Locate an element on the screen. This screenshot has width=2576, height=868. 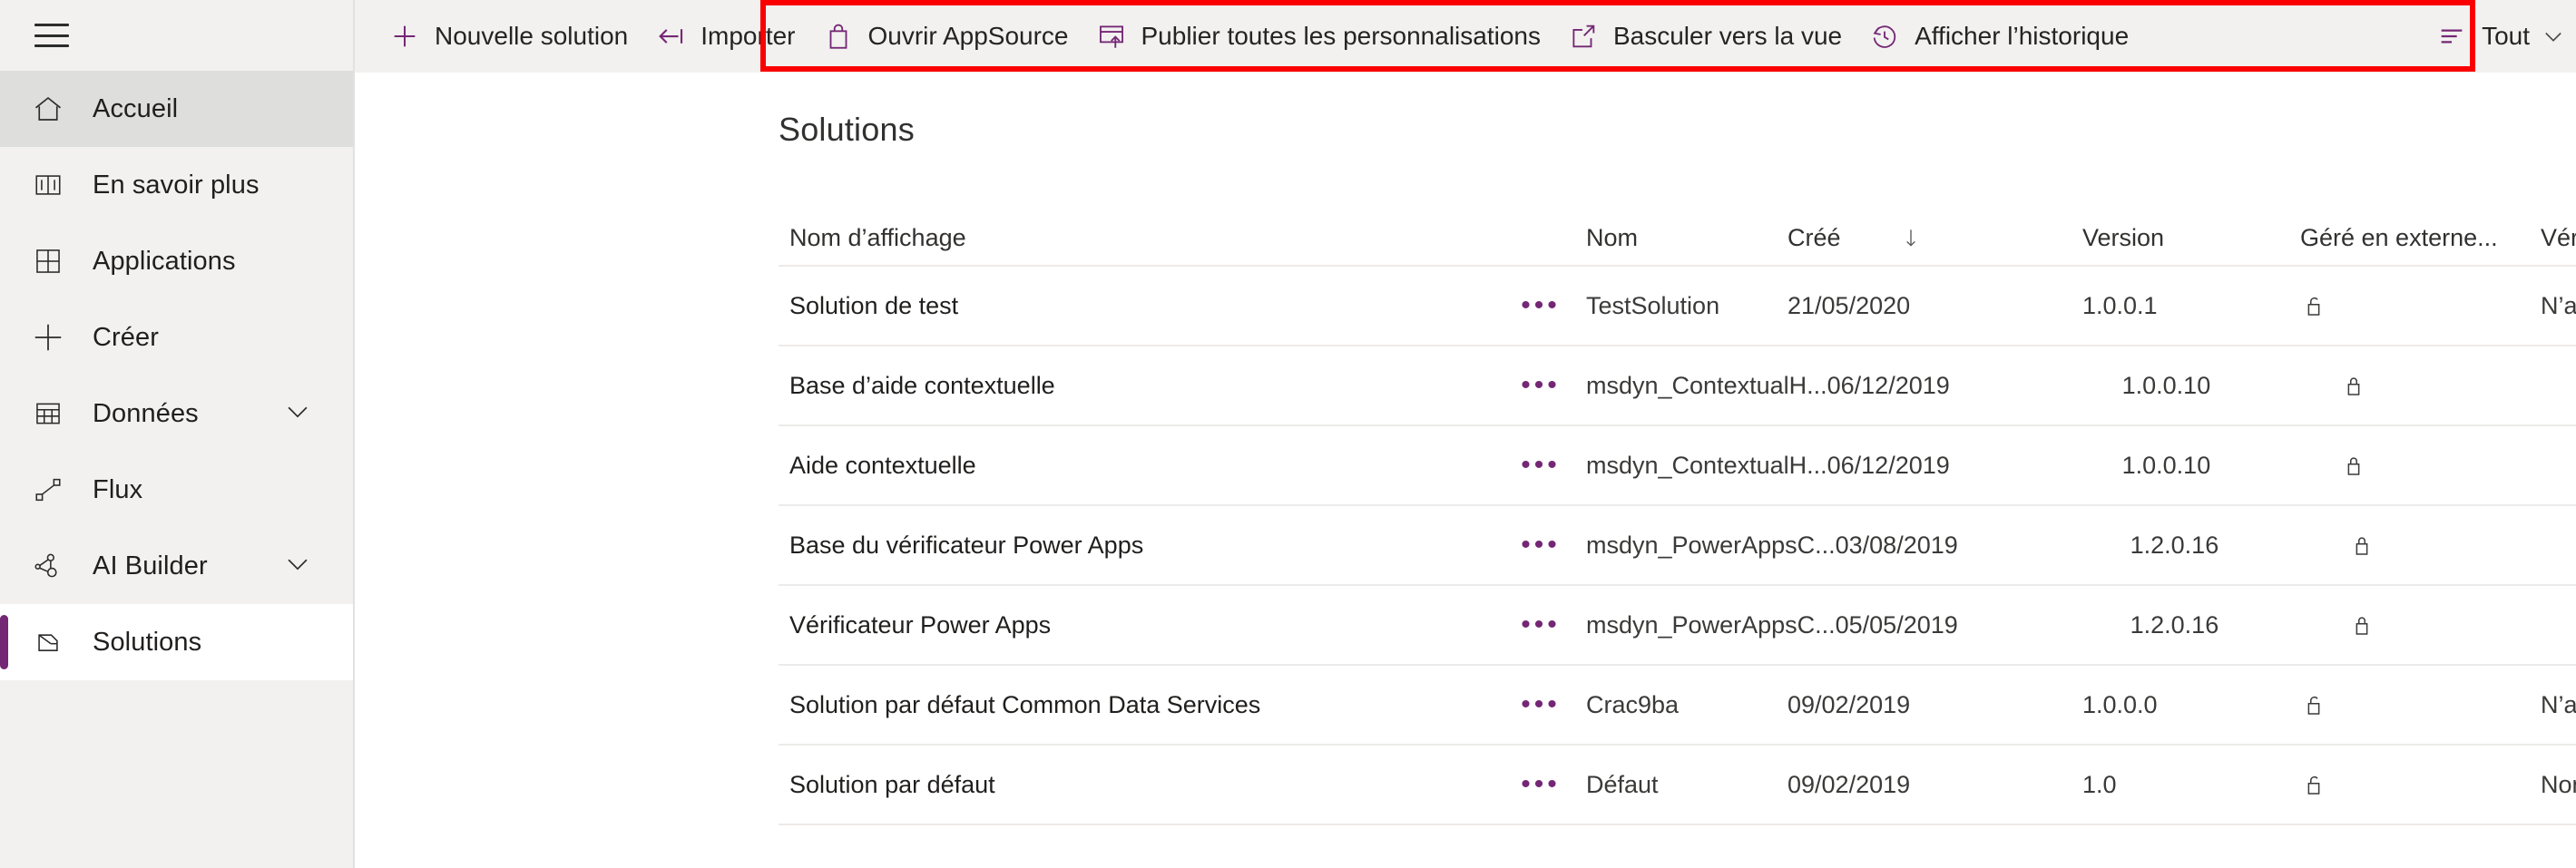
sidebar-item-accueil: Accueil is located at coordinates (176, 109).